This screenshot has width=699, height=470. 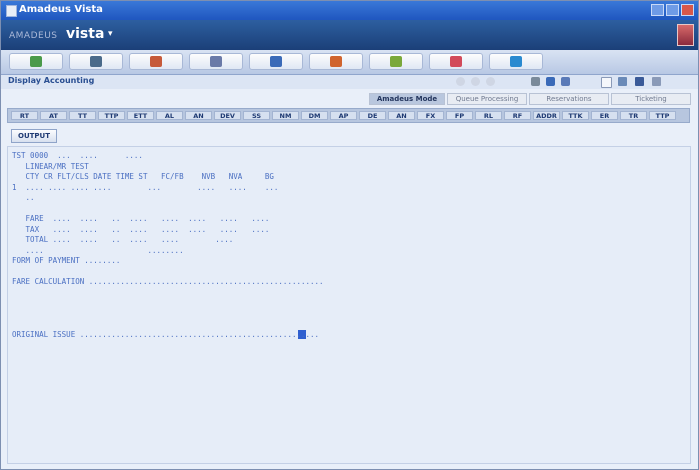 I want to click on section-header: Display Accounting, so click(x=349, y=82).